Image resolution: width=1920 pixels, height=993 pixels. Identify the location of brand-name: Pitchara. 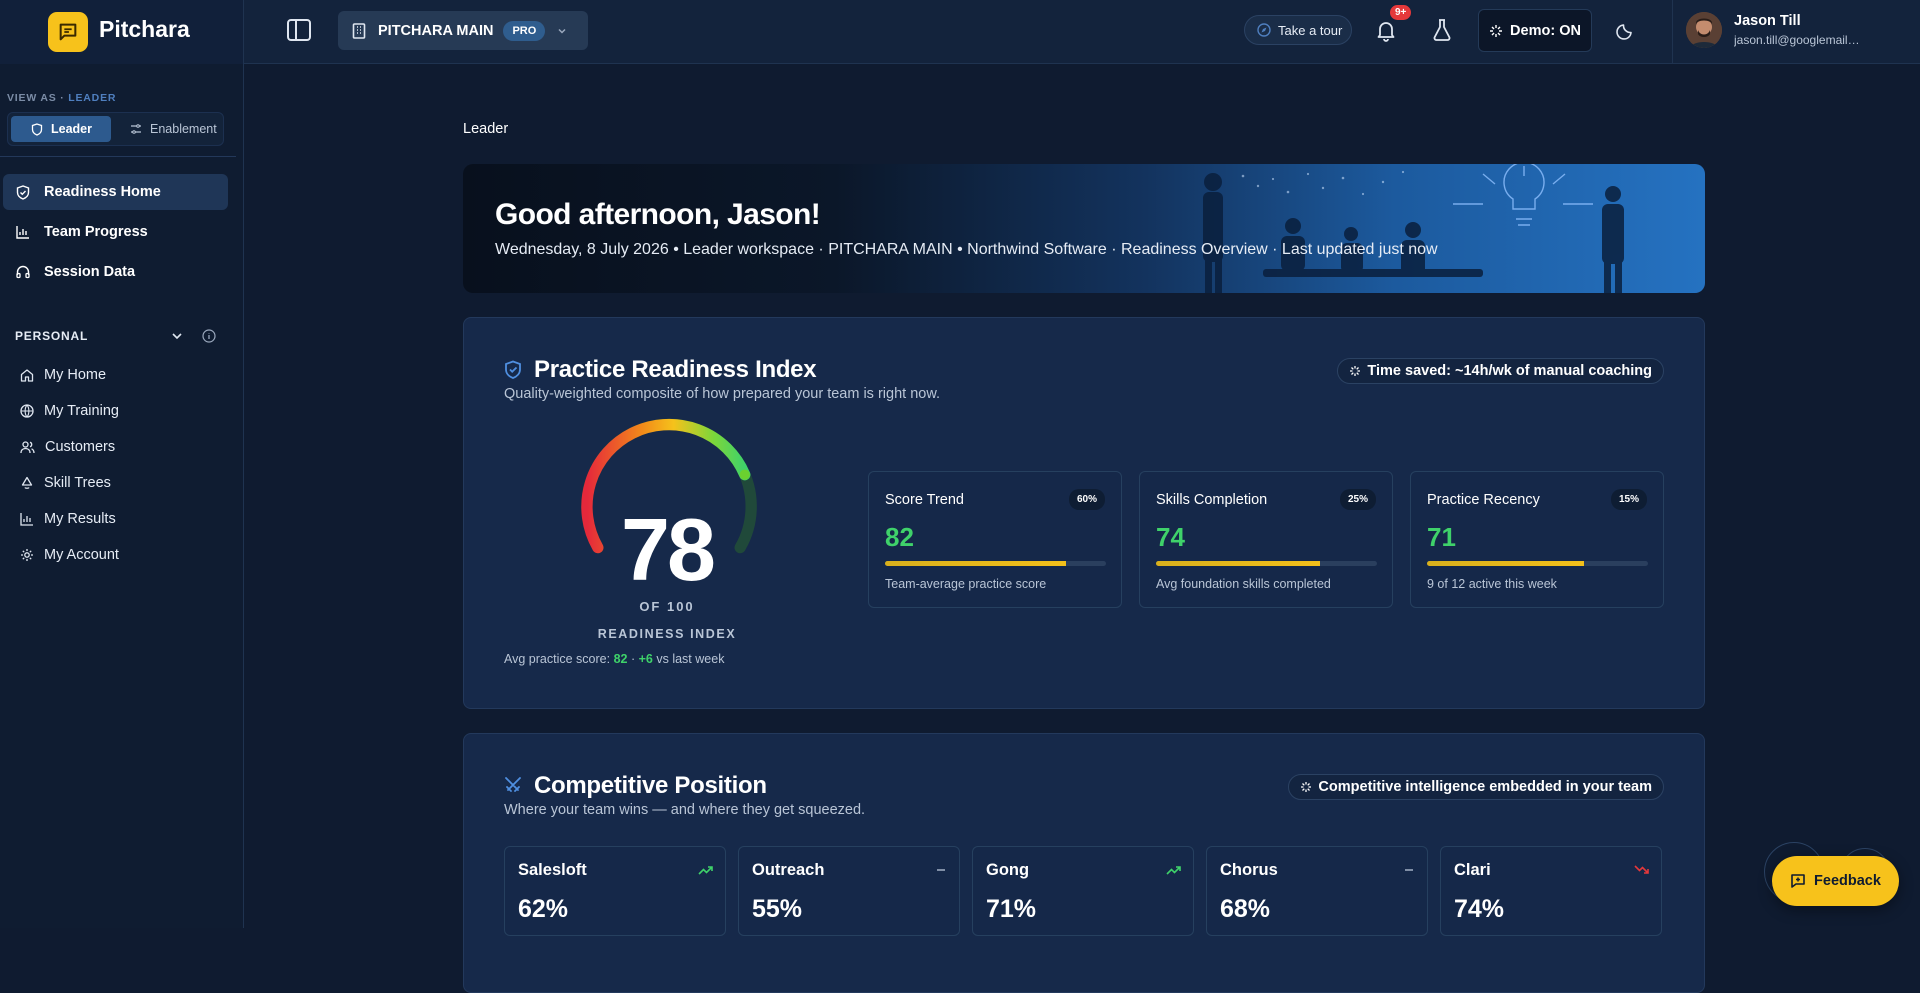
(144, 28).